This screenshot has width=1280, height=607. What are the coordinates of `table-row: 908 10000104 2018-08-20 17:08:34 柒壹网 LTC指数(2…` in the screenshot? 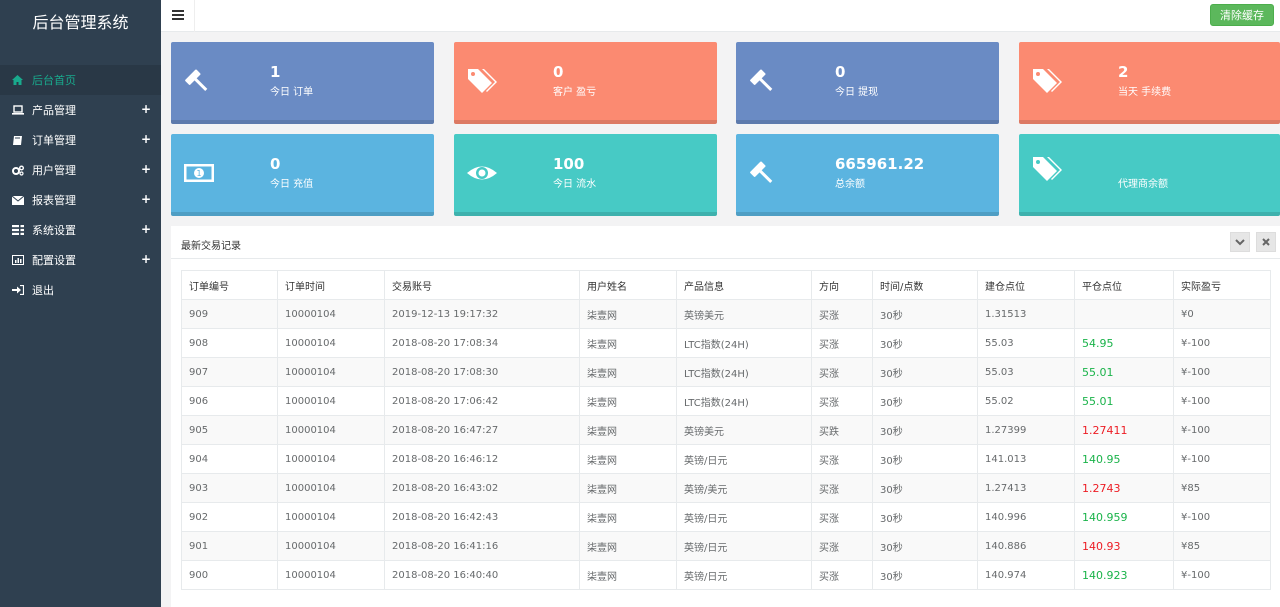 It's located at (726, 343).